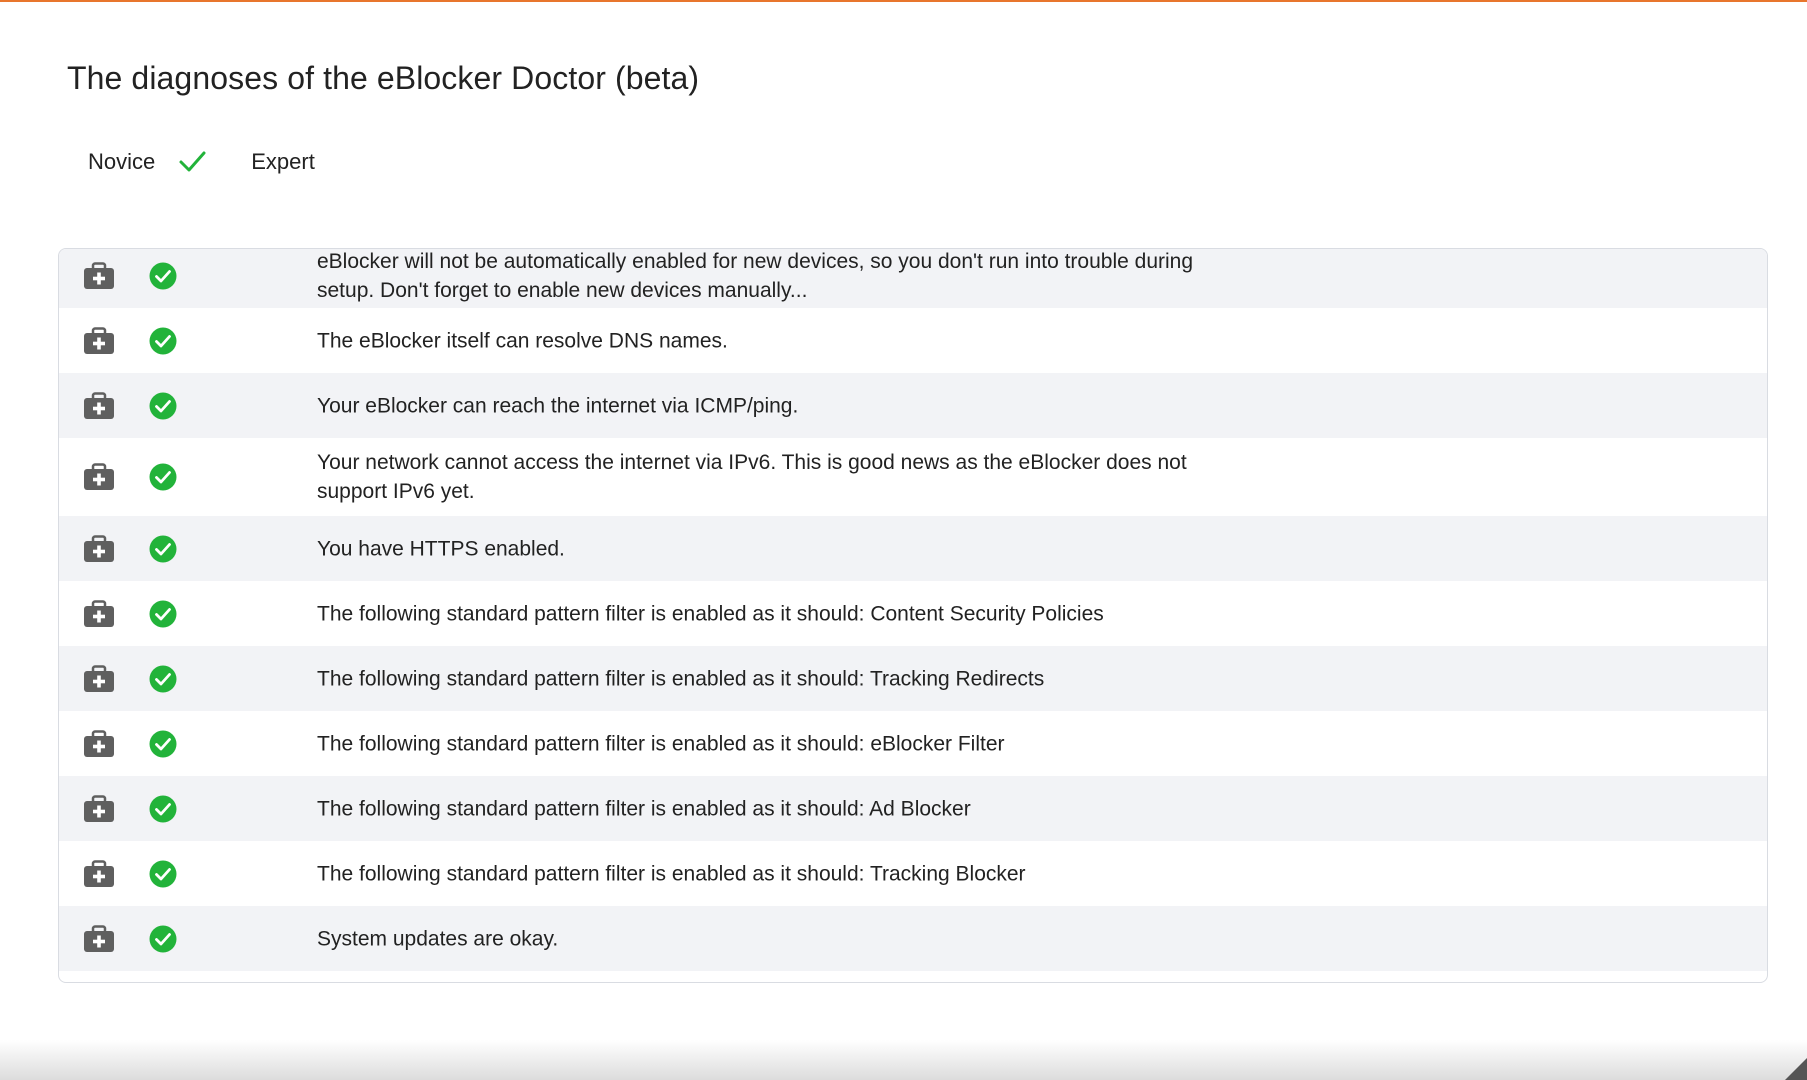 This screenshot has height=1080, width=1807. What do you see at coordinates (903, 1) in the screenshot?
I see `top-accent-bar` at bounding box center [903, 1].